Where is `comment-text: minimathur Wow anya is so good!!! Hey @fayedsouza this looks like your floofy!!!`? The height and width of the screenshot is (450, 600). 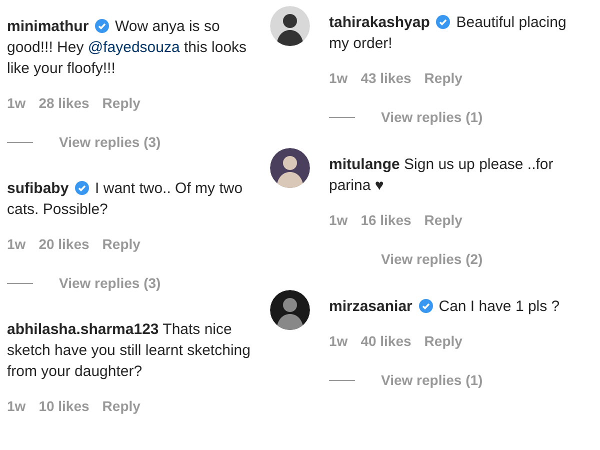
comment-text: minimathur Wow anya is so good!!! Hey @fayedsouza this looks like your floofy!!! is located at coordinates (127, 48).